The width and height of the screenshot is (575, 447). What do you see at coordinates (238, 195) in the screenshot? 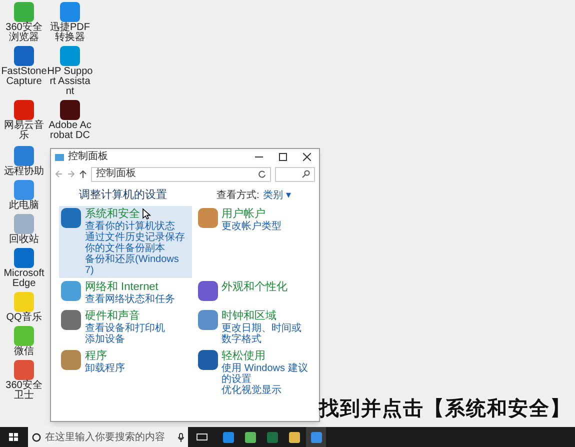
I see `view-label: 查看方式:` at bounding box center [238, 195].